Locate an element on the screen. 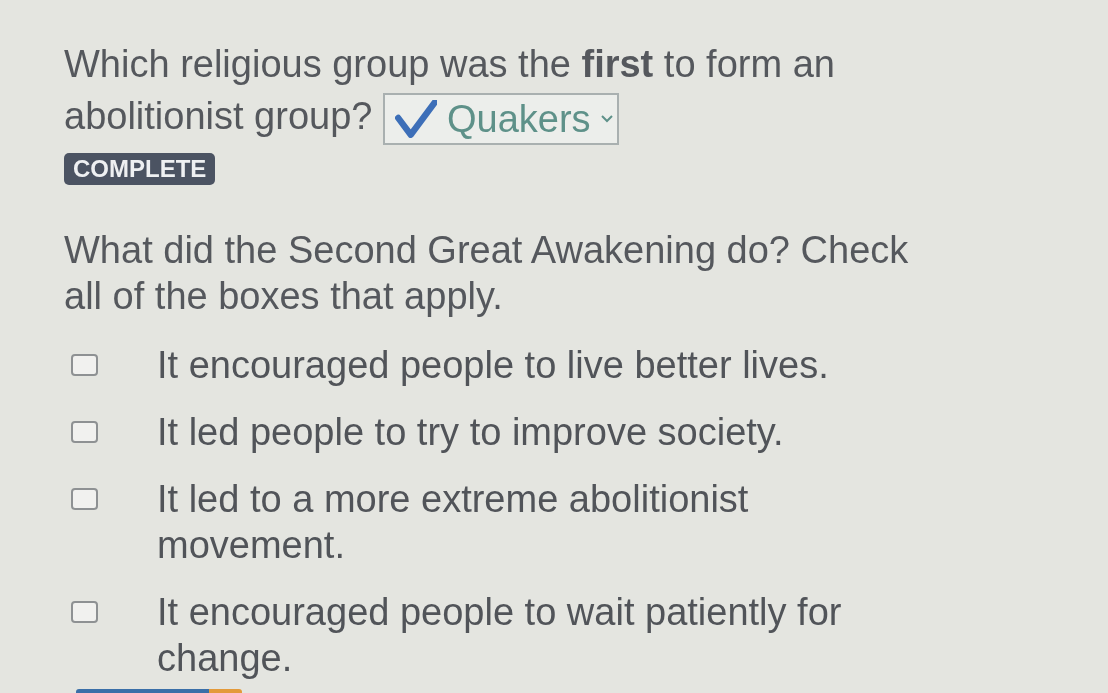  option-label: It led people to try to improve society. is located at coordinates (471, 432).